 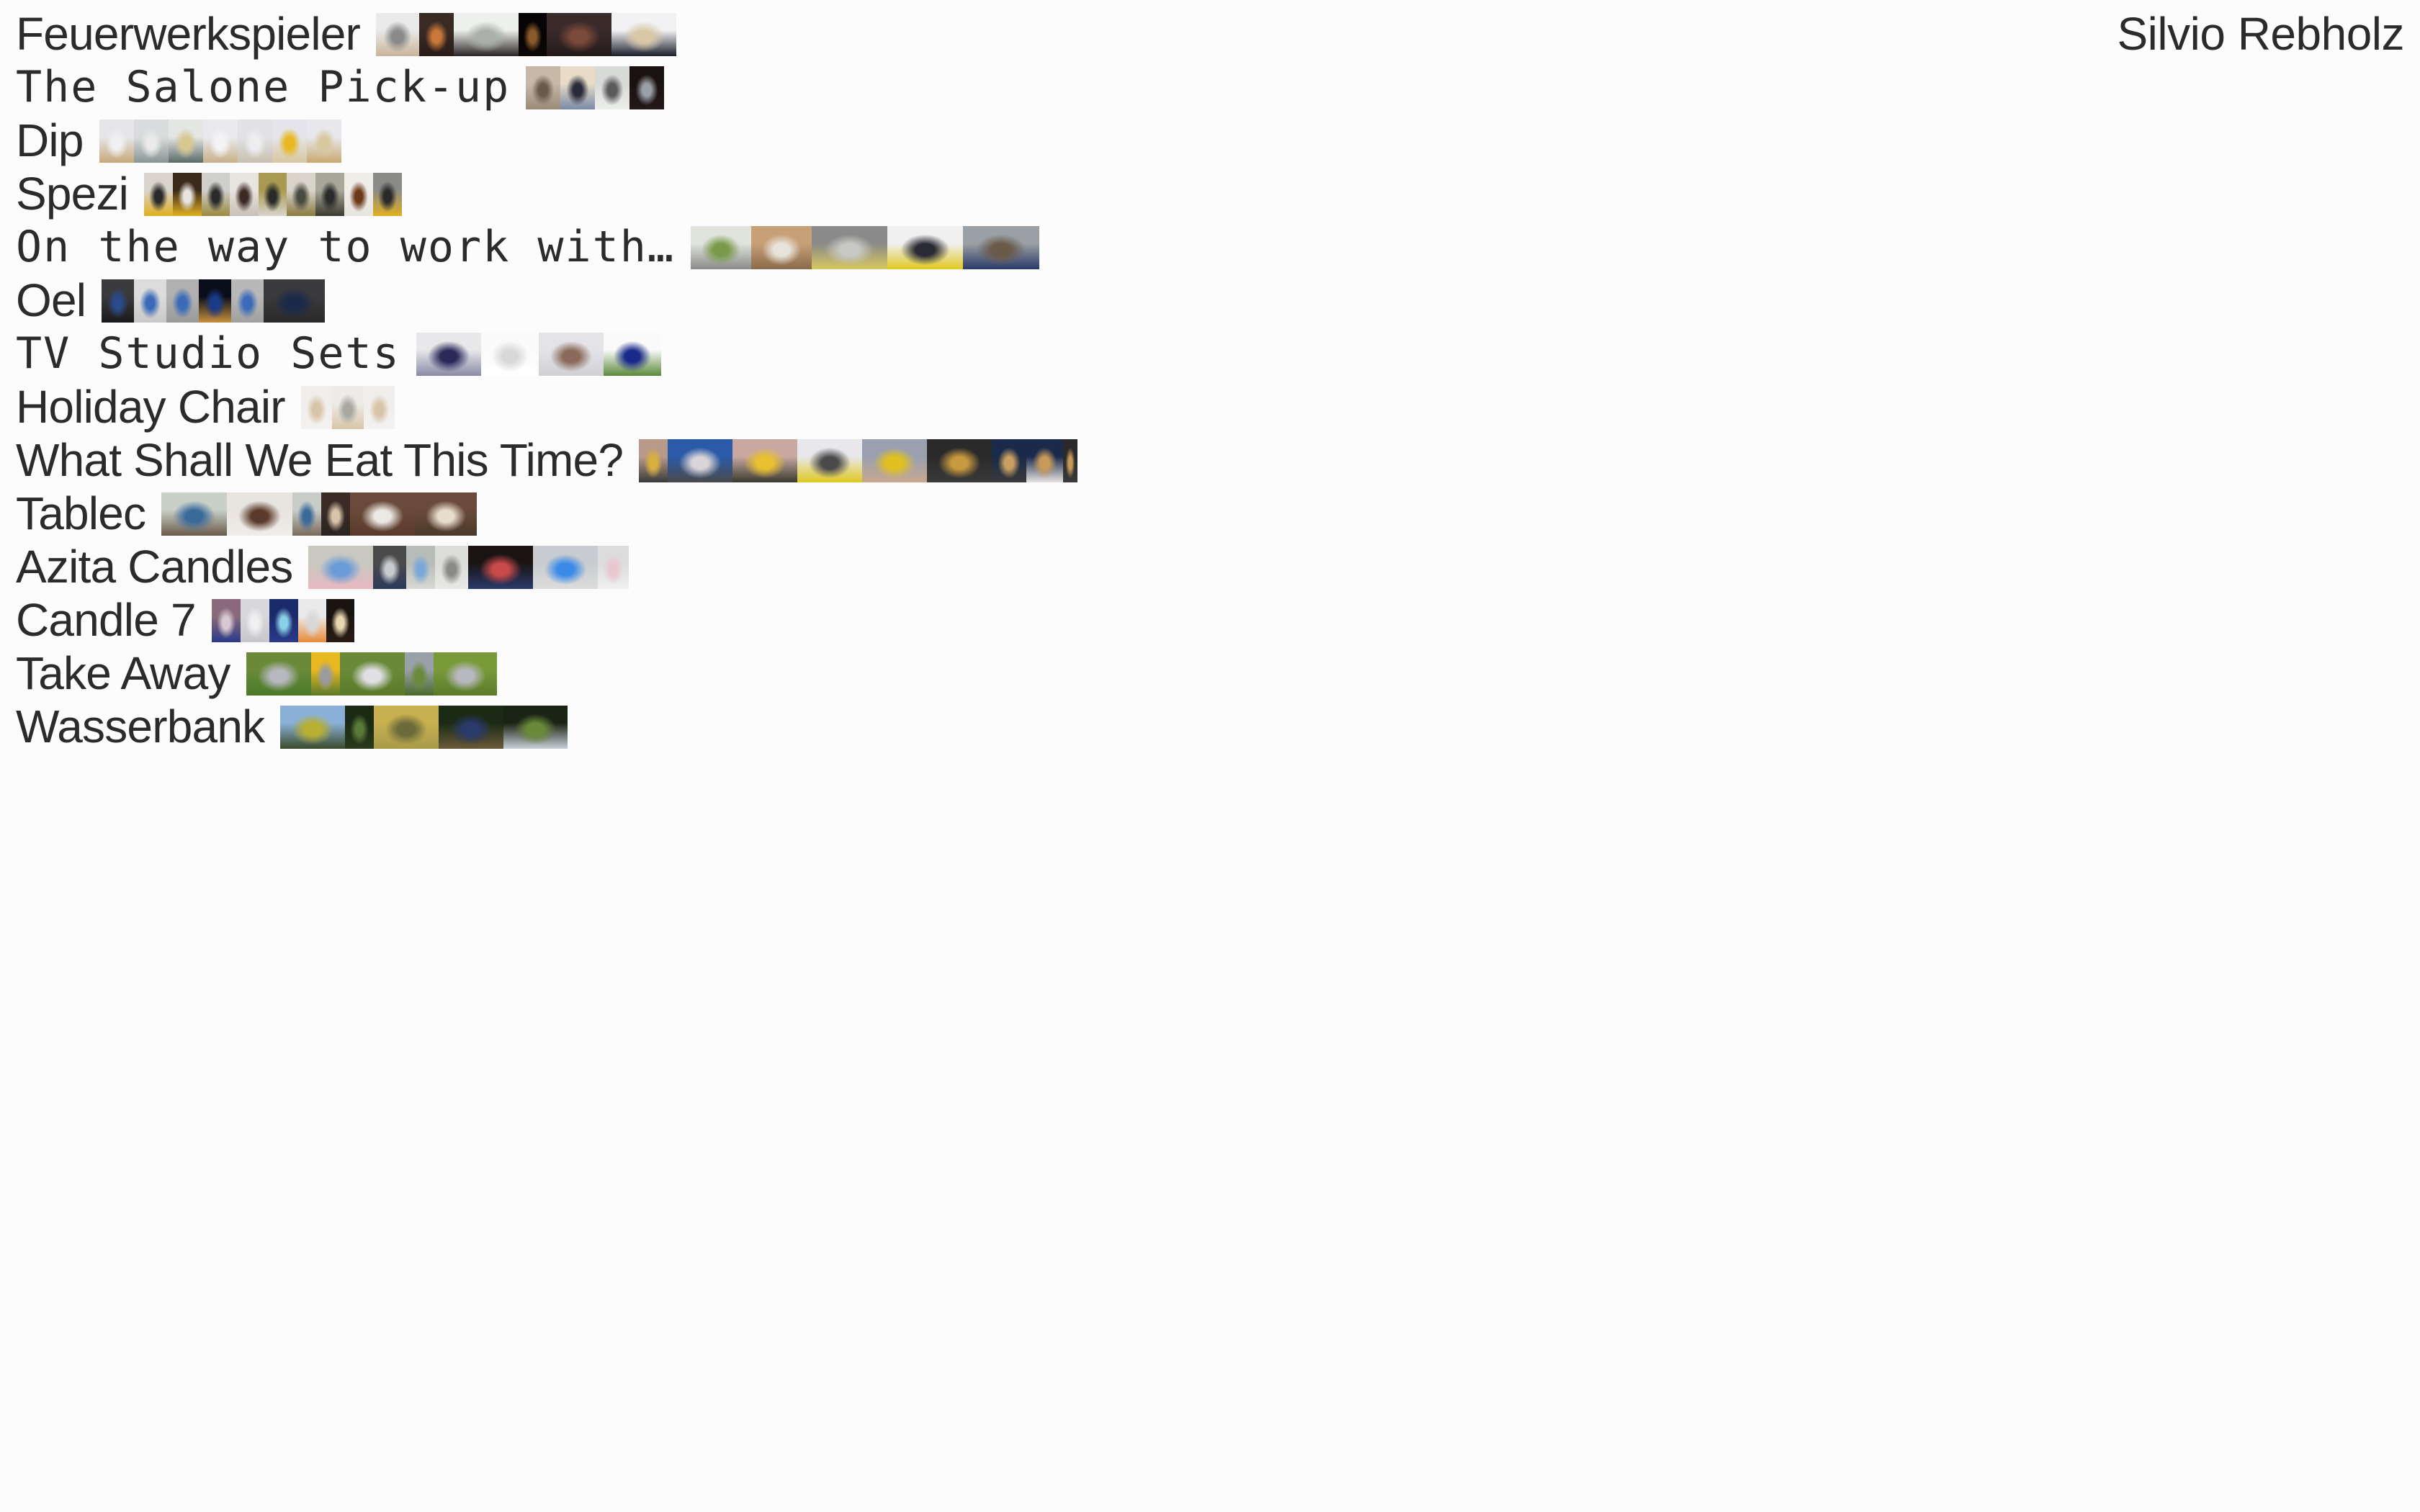 I want to click on project-item: Azita Candles, so click(x=546, y=566).